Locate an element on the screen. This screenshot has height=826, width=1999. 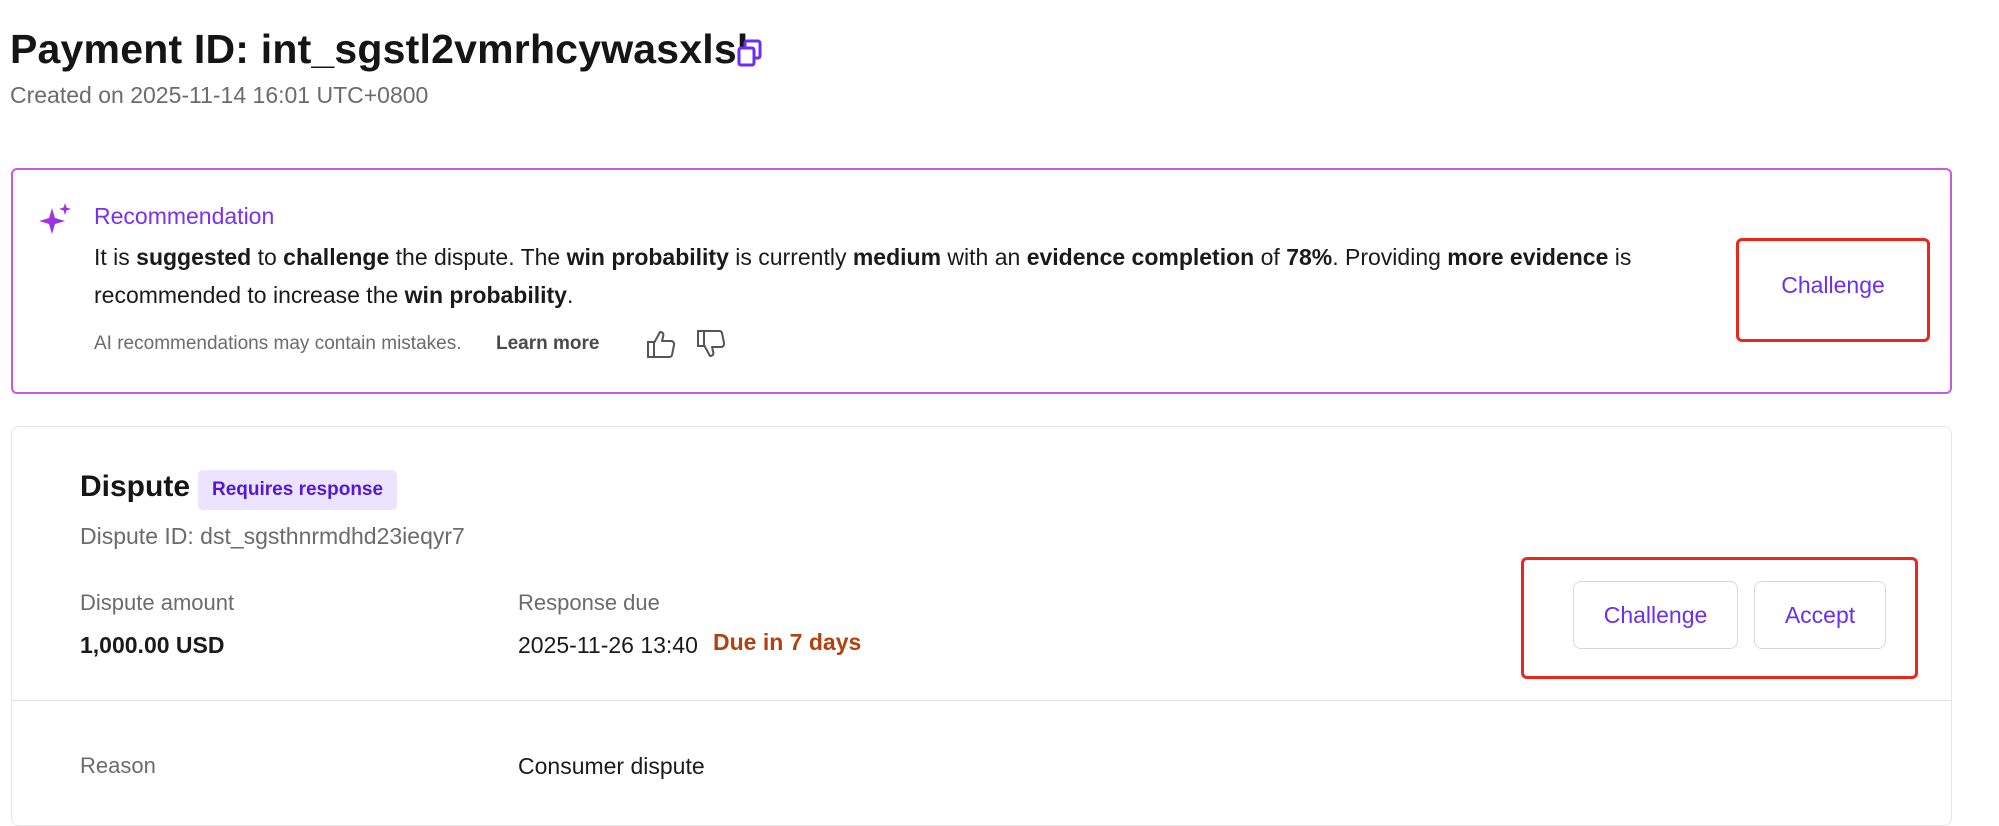
recommendation-emphasis: more evidence is located at coordinates (1528, 257).